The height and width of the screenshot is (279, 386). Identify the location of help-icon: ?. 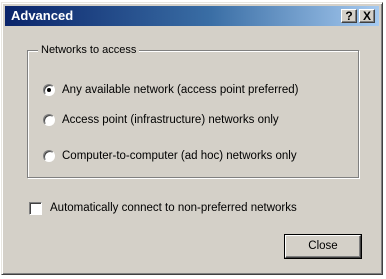
(349, 16).